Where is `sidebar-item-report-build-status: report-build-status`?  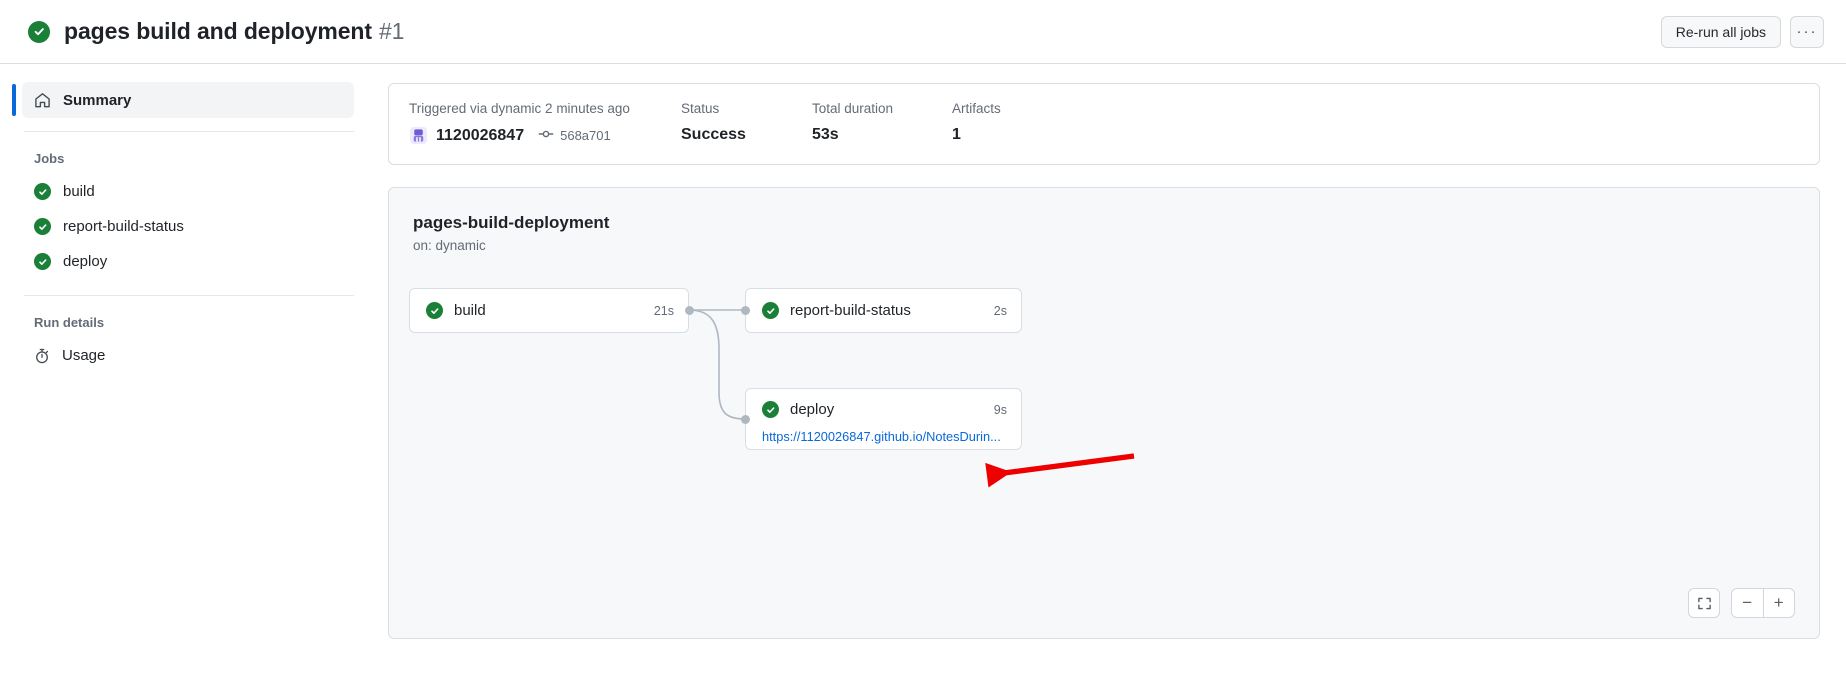
sidebar-item-report-build-status: report-build-status is located at coordinates (188, 226).